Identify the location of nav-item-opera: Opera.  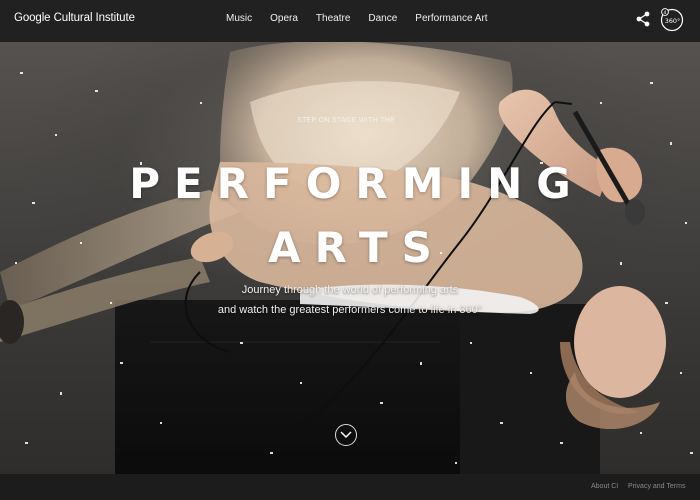
(284, 18).